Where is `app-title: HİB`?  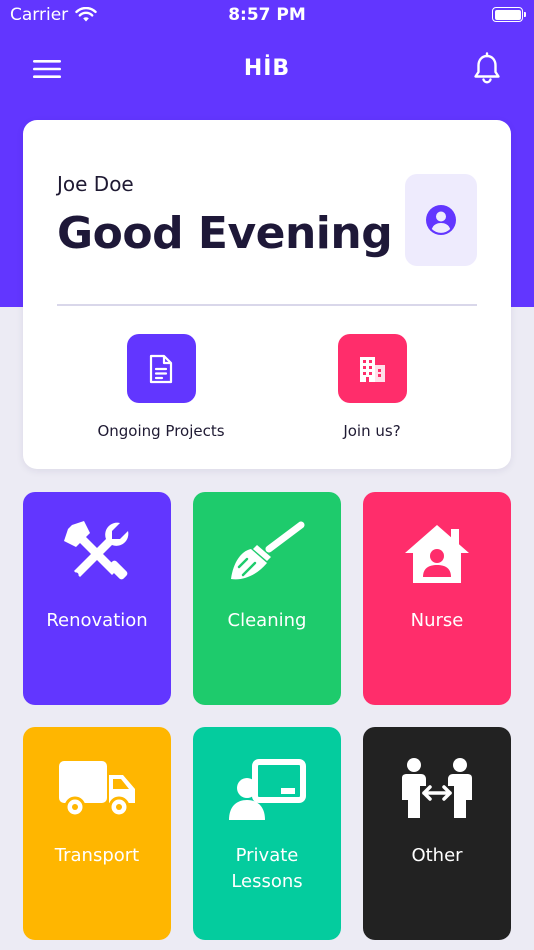 app-title: HİB is located at coordinates (267, 68).